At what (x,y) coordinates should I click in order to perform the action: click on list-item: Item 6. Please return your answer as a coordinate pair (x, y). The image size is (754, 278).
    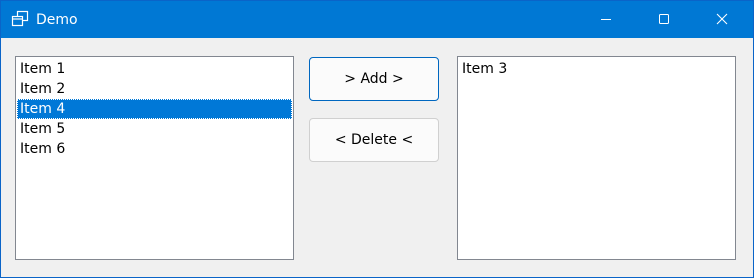
    Looking at the image, I should click on (154, 149).